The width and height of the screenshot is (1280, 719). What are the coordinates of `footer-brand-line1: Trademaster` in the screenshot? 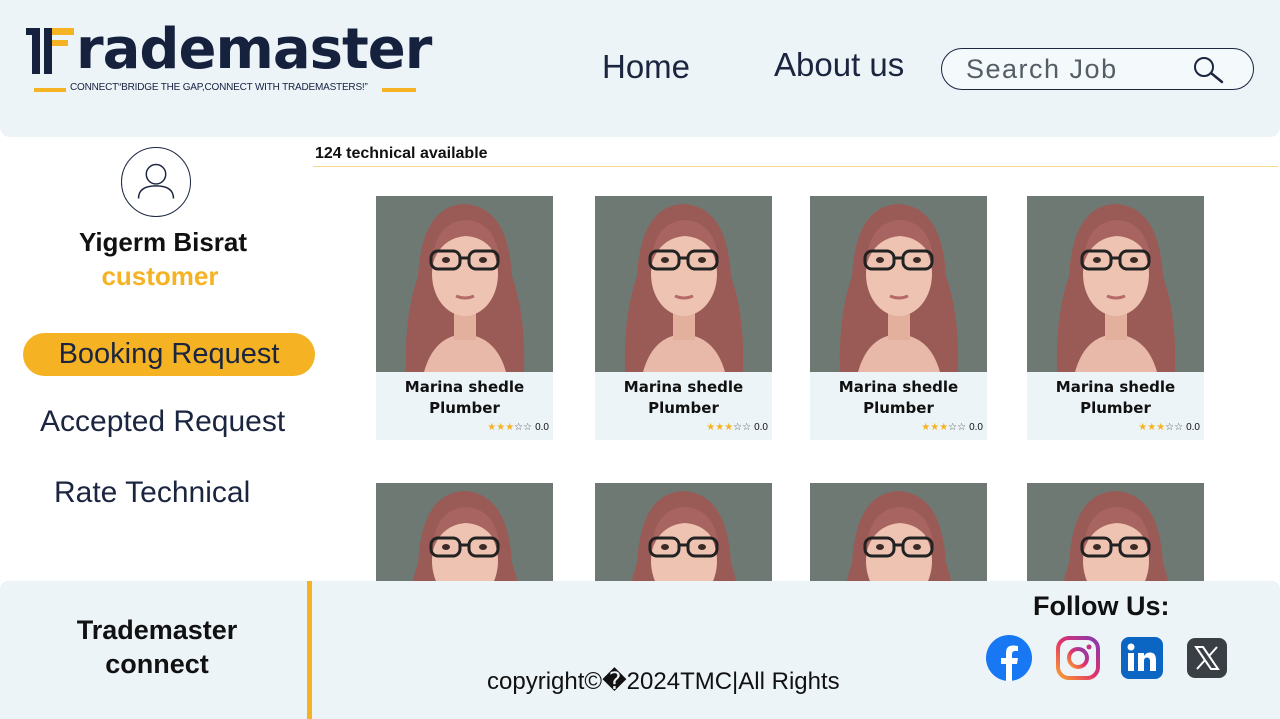 It's located at (157, 630).